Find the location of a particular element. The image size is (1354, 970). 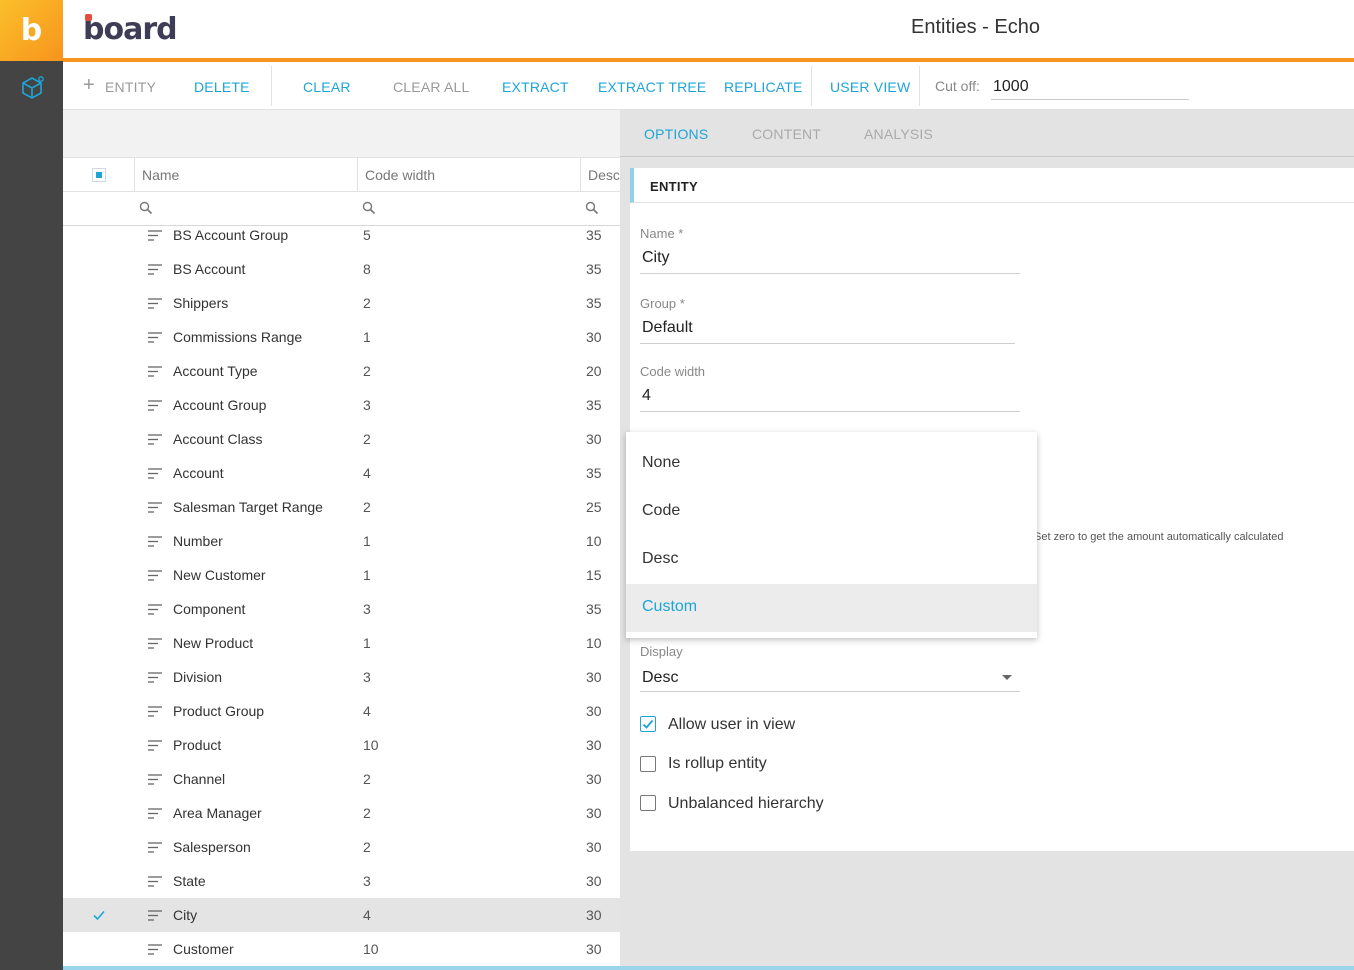

entity-desc-width: 35 is located at coordinates (594, 473).